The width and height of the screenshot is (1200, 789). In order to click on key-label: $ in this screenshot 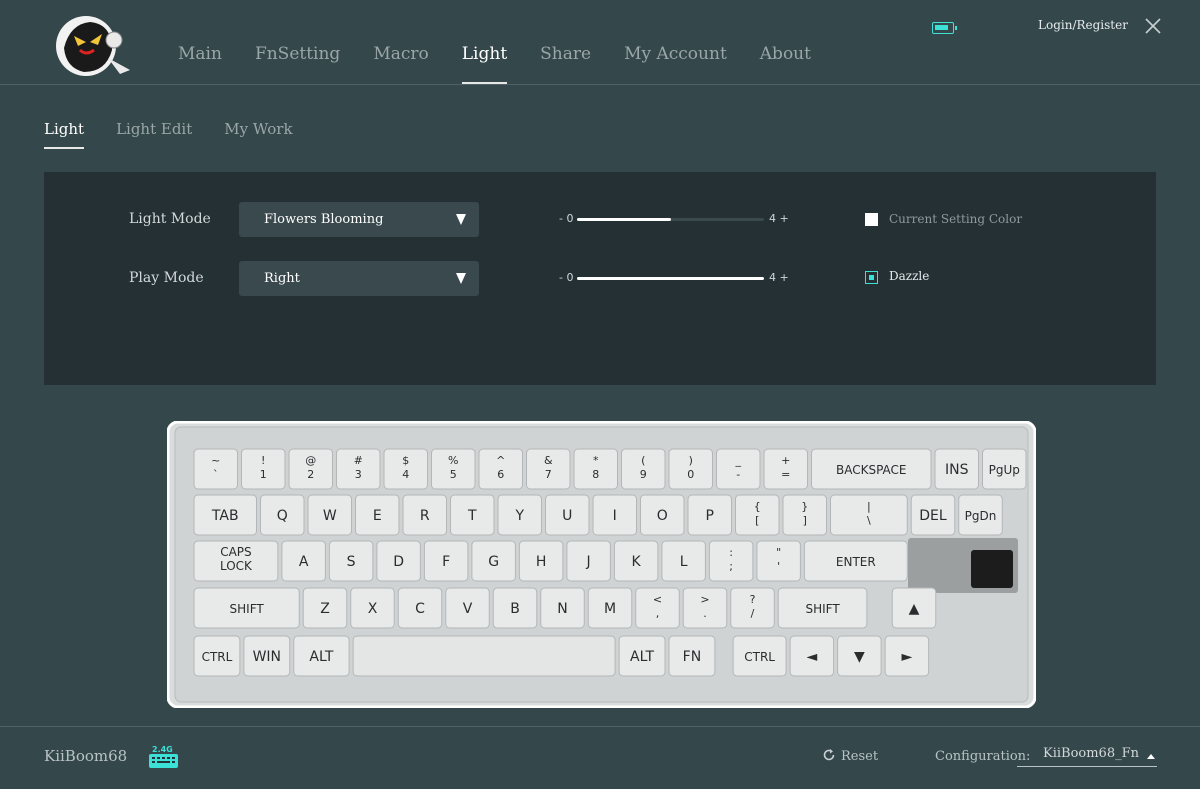, I will do `click(405, 460)`.